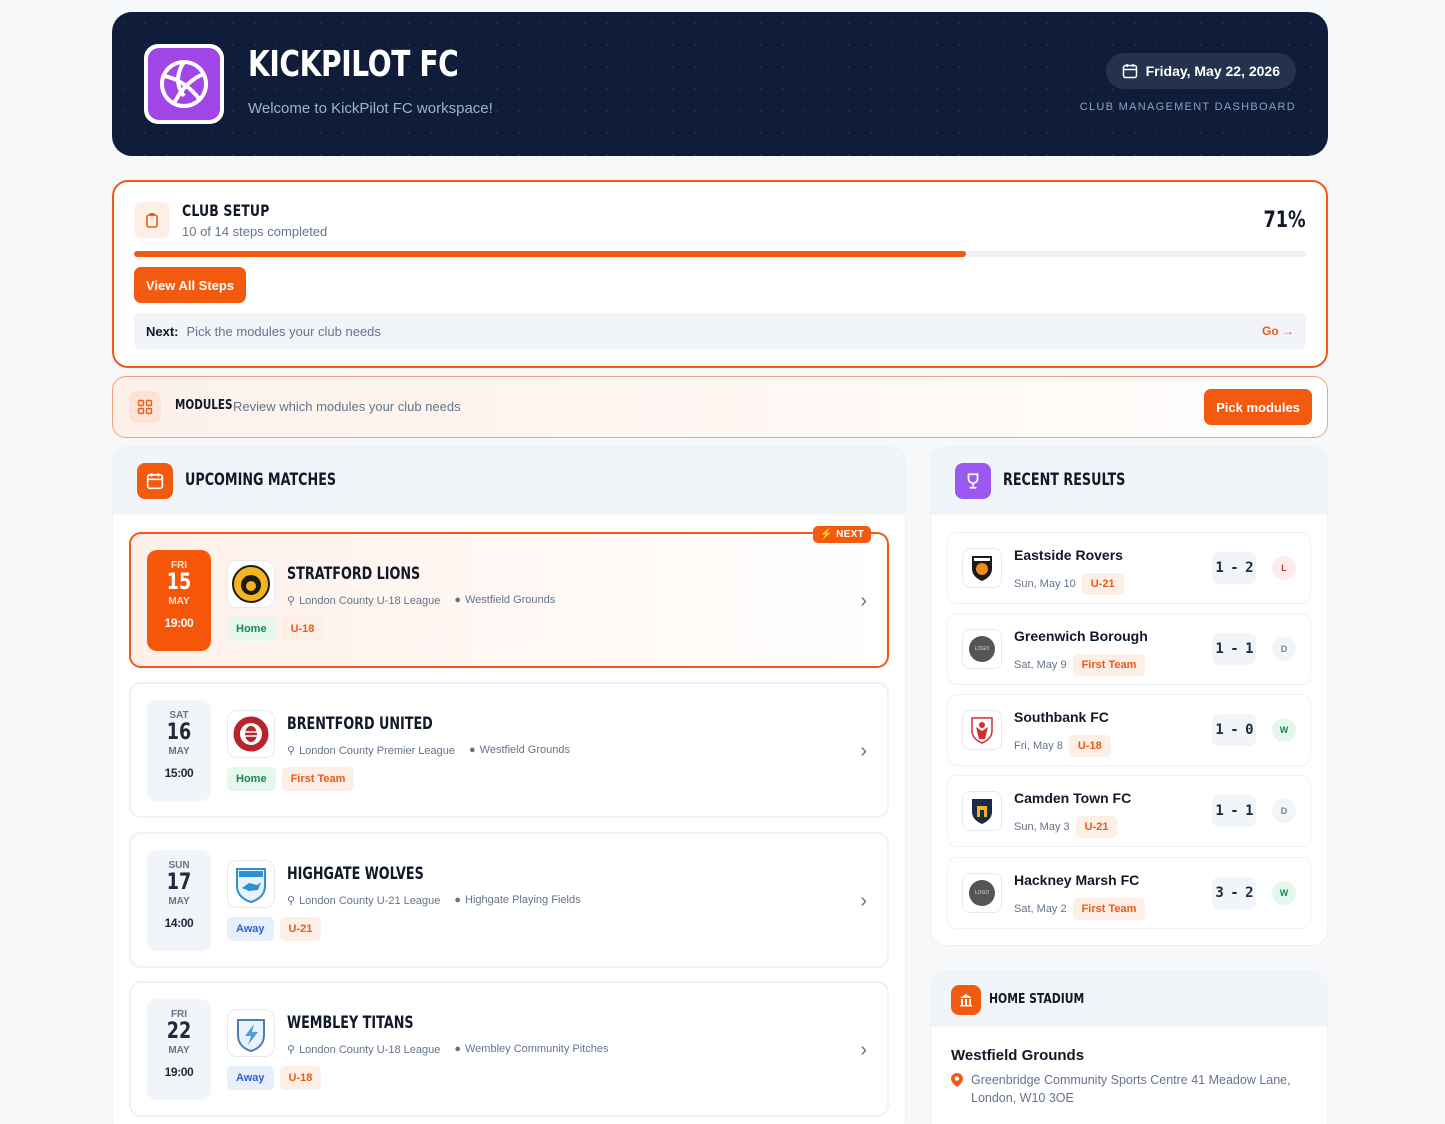 The height and width of the screenshot is (1124, 1445). I want to click on match-venue: Highgate Playing Fields, so click(523, 900).